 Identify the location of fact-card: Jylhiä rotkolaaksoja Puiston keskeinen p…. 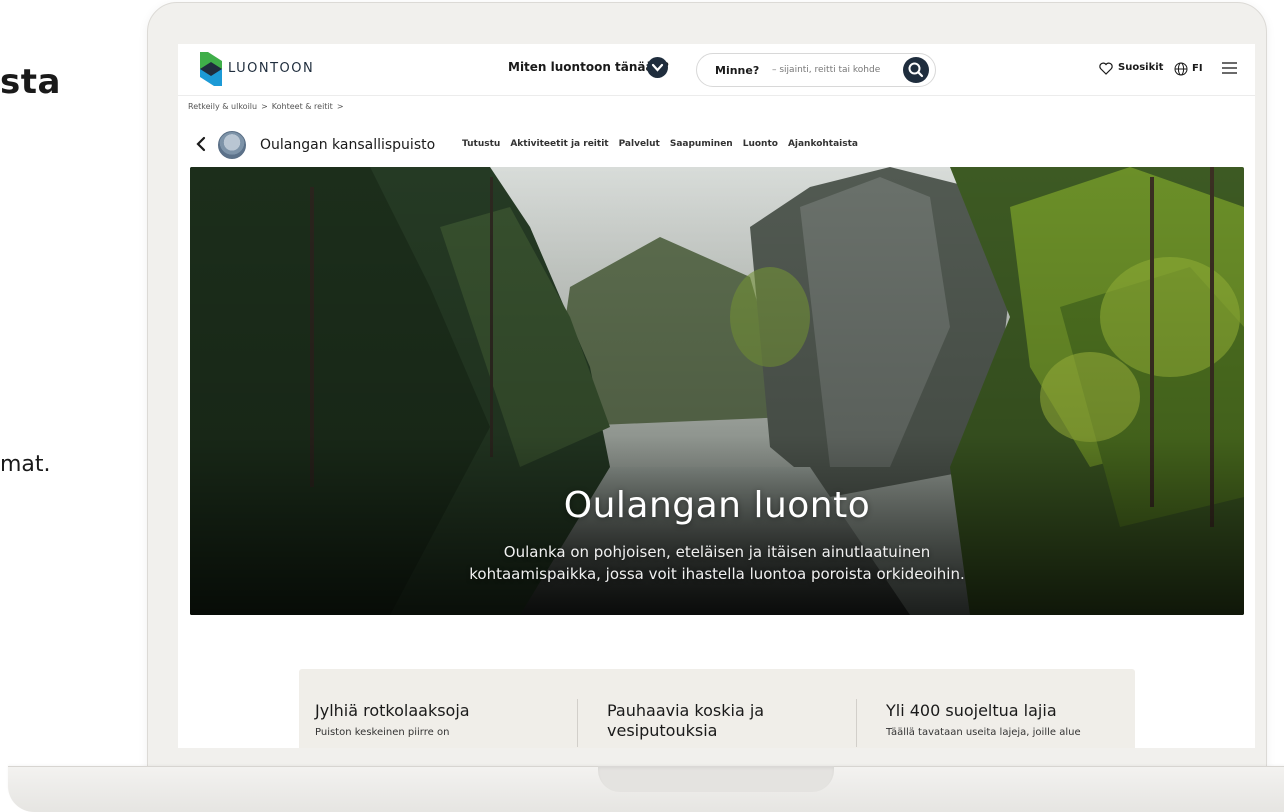
(435, 719).